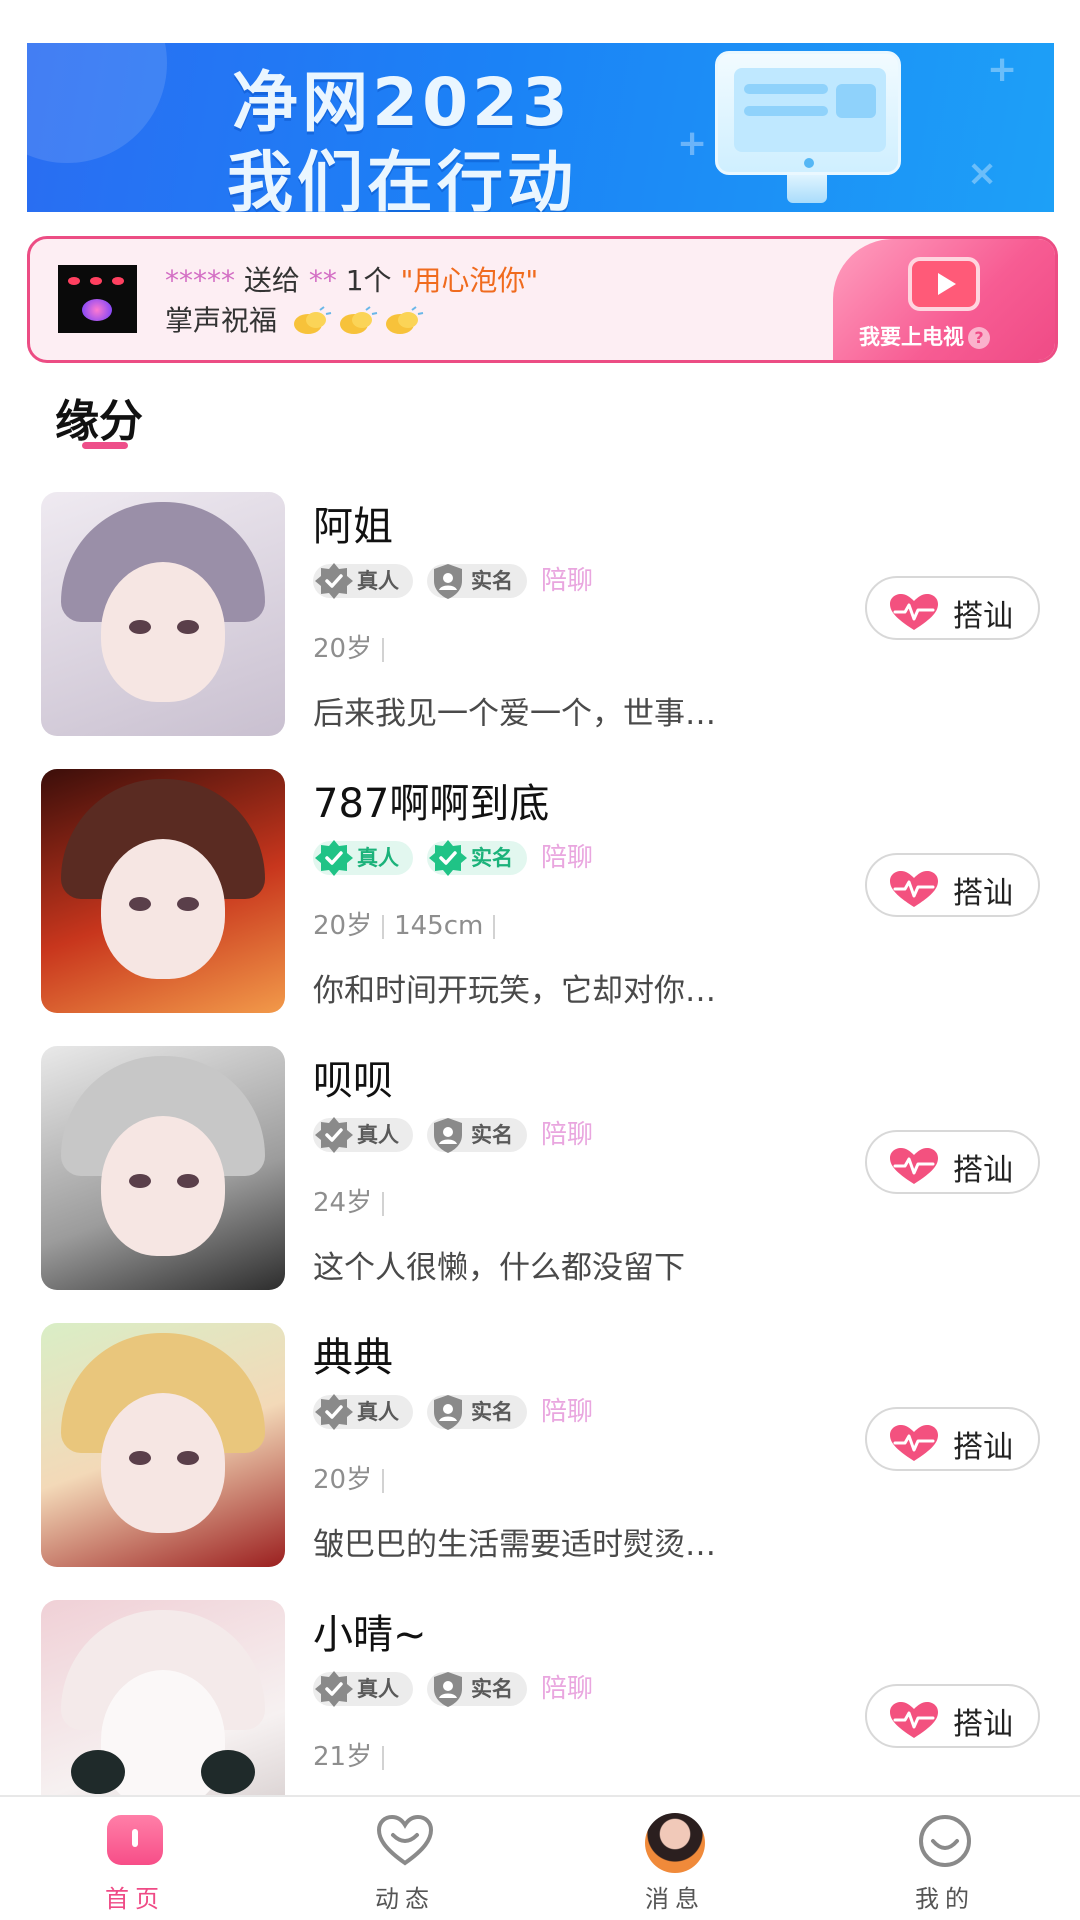 The height and width of the screenshot is (1920, 1080). I want to click on sender-name: *****, so click(200, 280).